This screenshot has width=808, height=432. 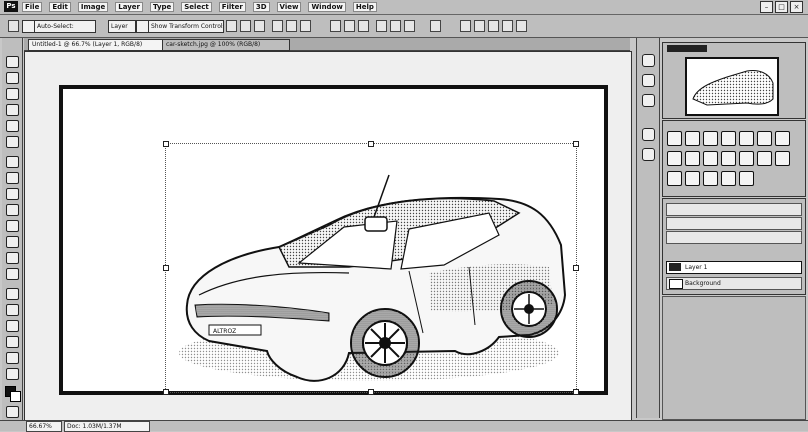 I want to click on move-tool-icon, so click(x=13, y=26).